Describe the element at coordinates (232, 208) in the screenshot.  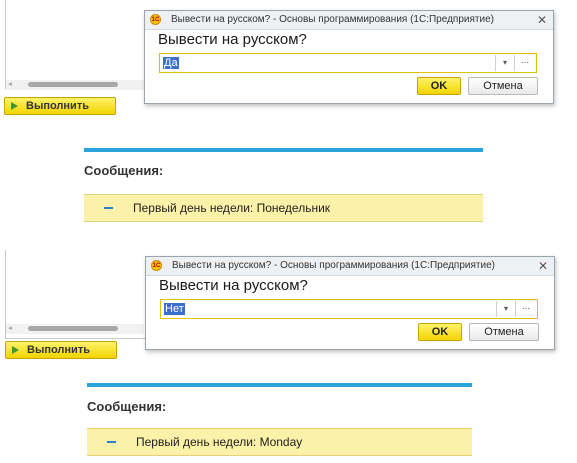
I see `message-text: Первый день недели: Понедельник` at that location.